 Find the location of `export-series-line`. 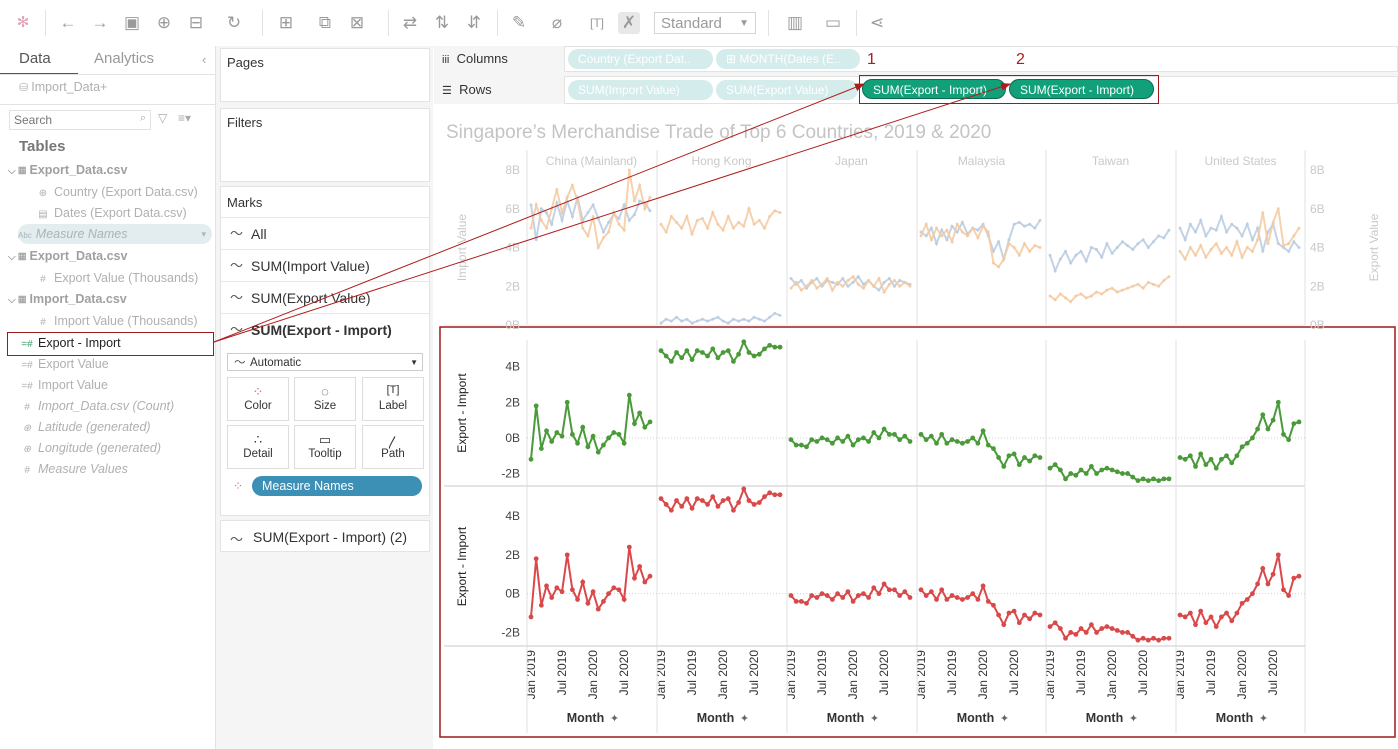

export-series-line is located at coordinates (1109, 289).